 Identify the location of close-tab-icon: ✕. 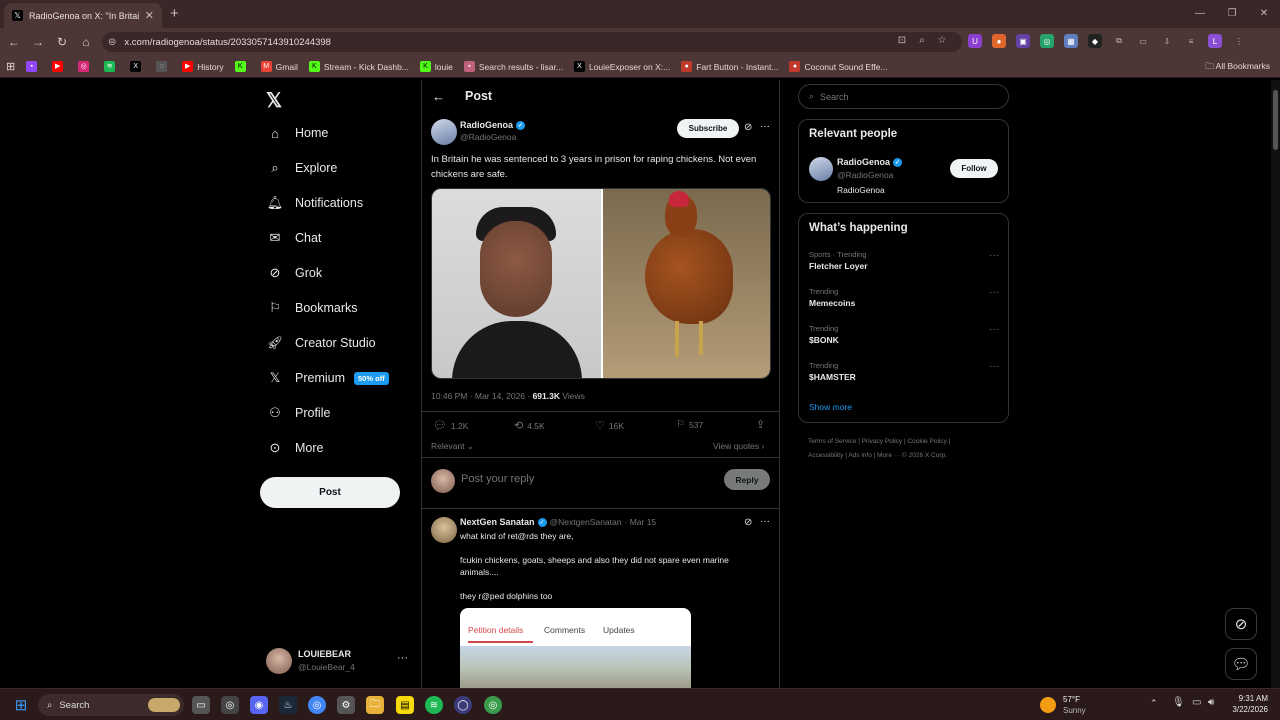
(149, 15).